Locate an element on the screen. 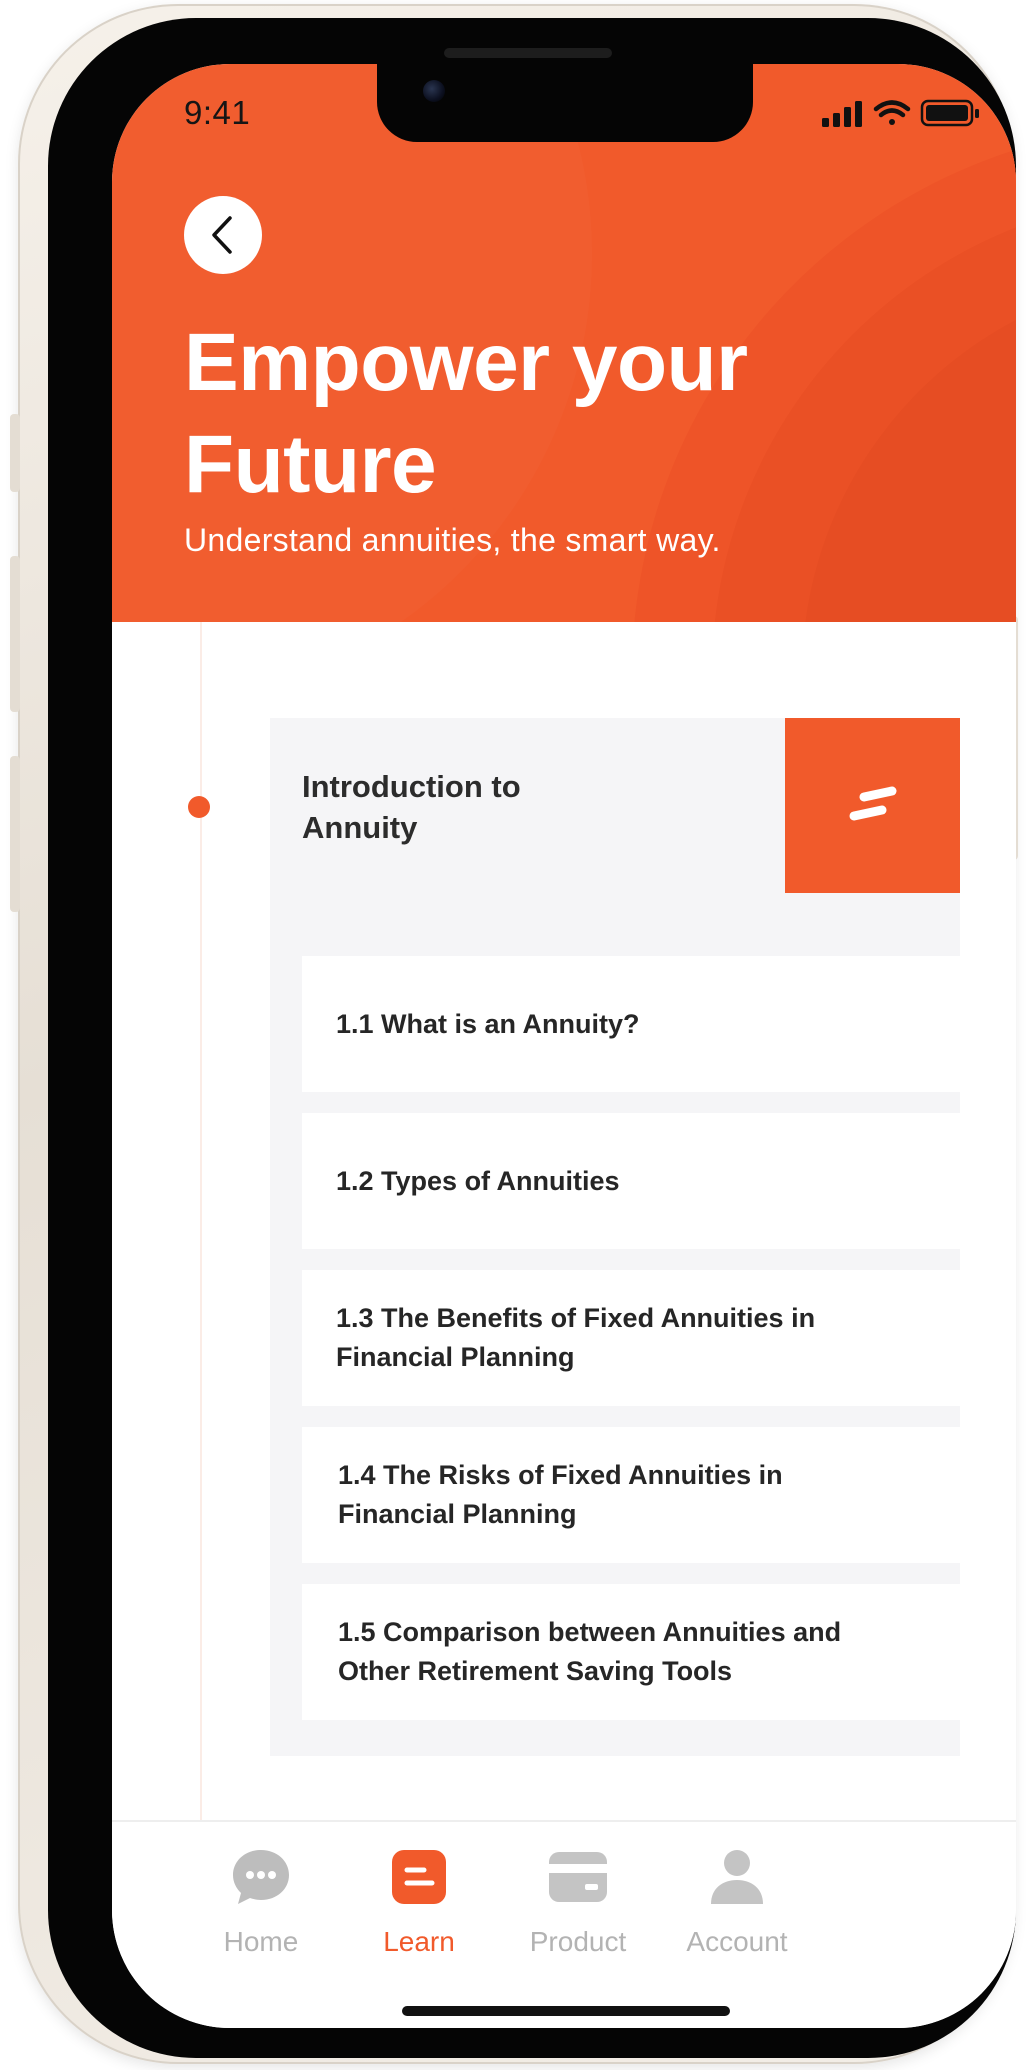 The height and width of the screenshot is (2070, 1032). person-icon is located at coordinates (737, 1877).